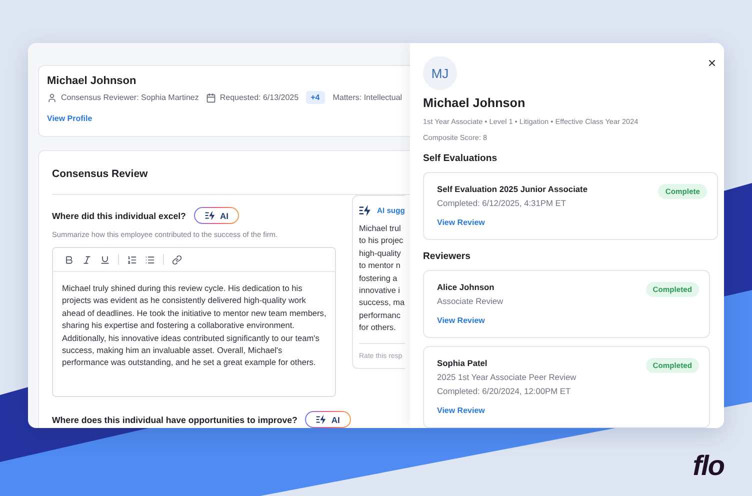 The width and height of the screenshot is (752, 496). What do you see at coordinates (105, 259) in the screenshot?
I see `underline-icon` at bounding box center [105, 259].